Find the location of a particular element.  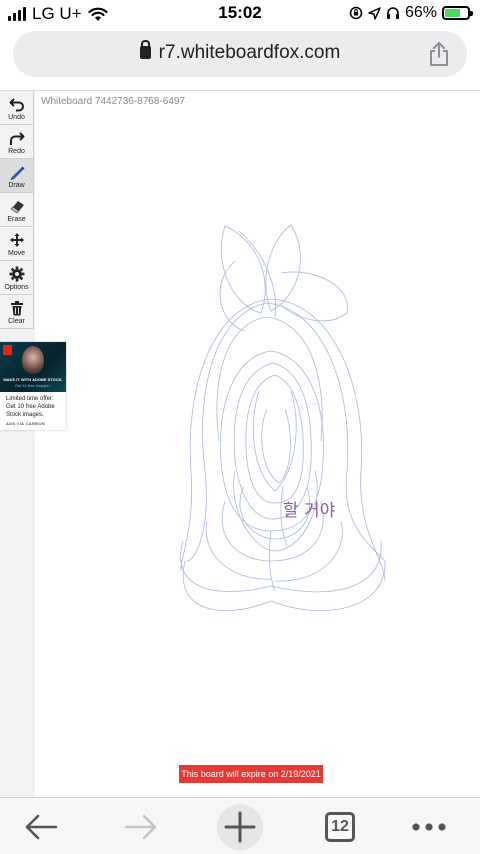

move-label: Move is located at coordinates (16, 253).